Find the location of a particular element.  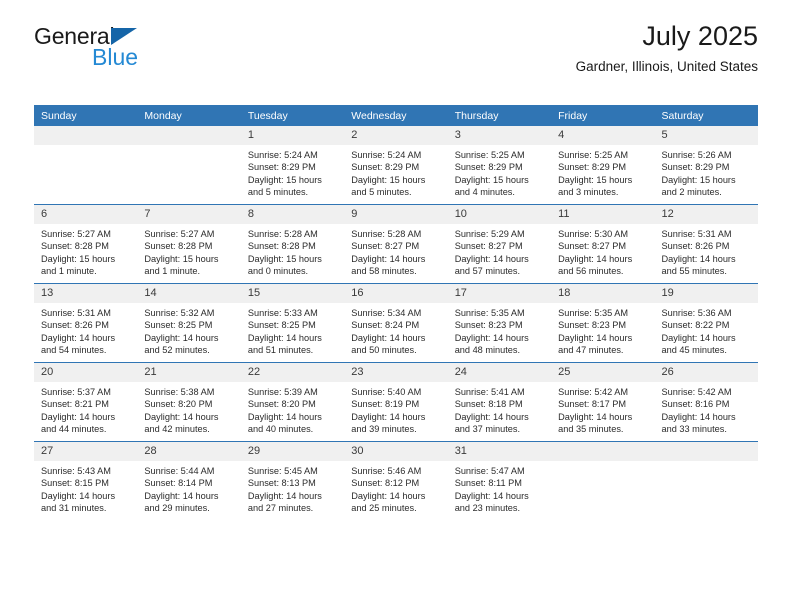

daylight-text: Daylight: 15 hours and 1 minute. is located at coordinates (78, 265).